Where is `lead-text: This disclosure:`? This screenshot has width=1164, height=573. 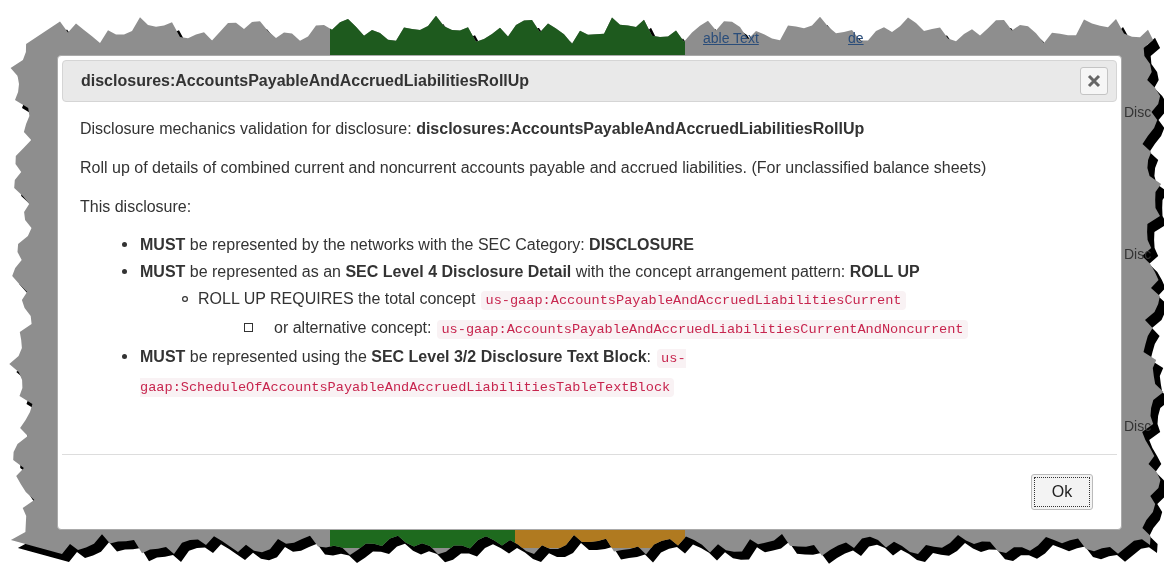
lead-text: This disclosure: is located at coordinates (136, 207).